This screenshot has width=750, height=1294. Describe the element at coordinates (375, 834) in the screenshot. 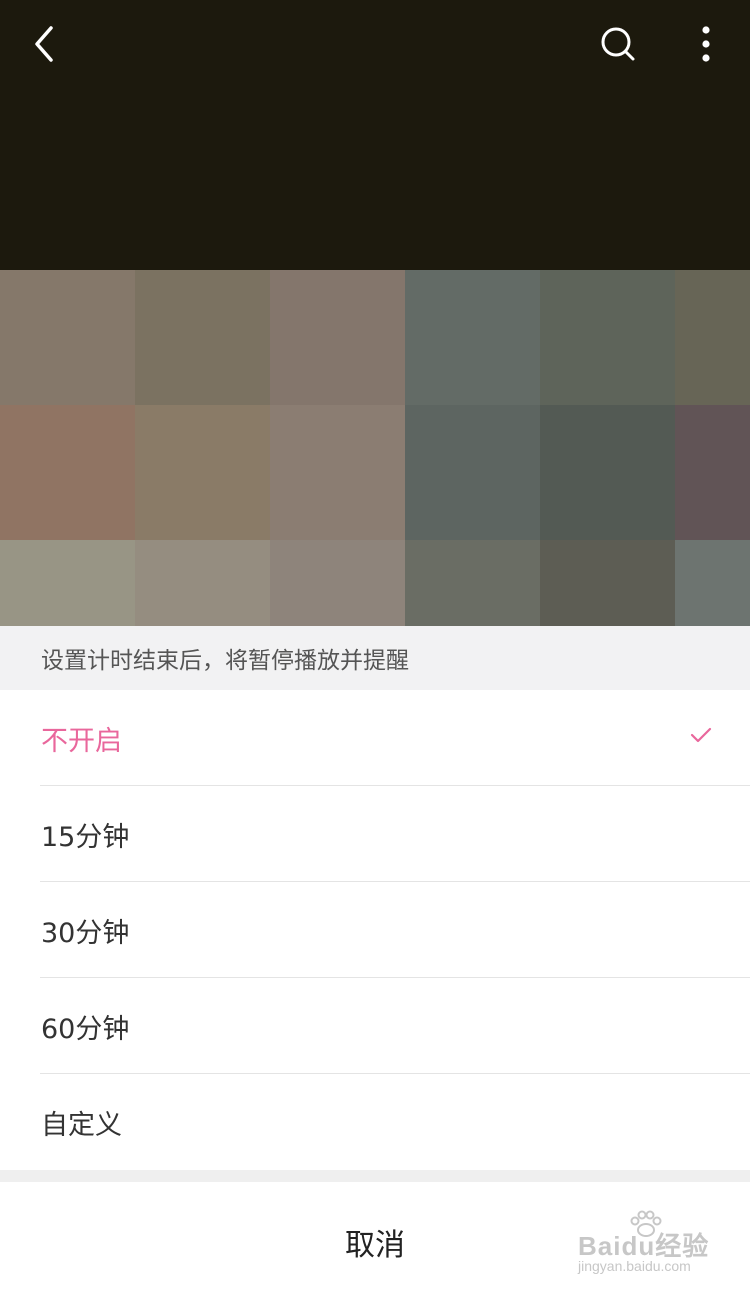

I see `option-15-min: 15分钟` at that location.